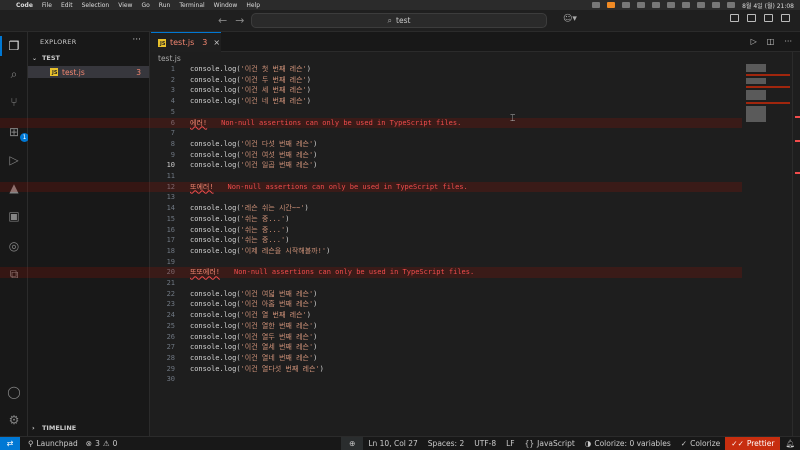 Image resolution: width=800 pixels, height=450 pixels. I want to click on recording-tray-icon, so click(611, 5).